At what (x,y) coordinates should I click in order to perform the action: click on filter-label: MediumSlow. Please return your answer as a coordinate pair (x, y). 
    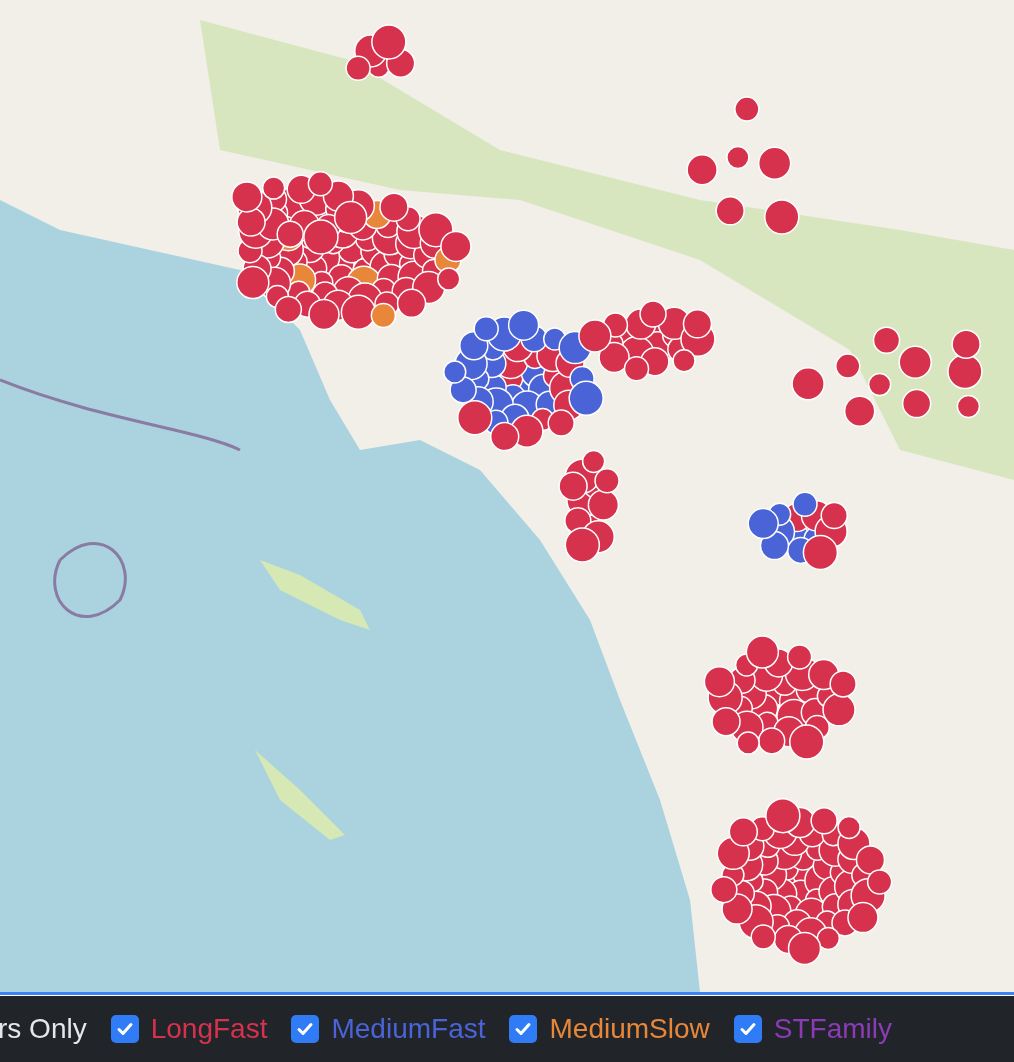
    Looking at the image, I should click on (629, 1029).